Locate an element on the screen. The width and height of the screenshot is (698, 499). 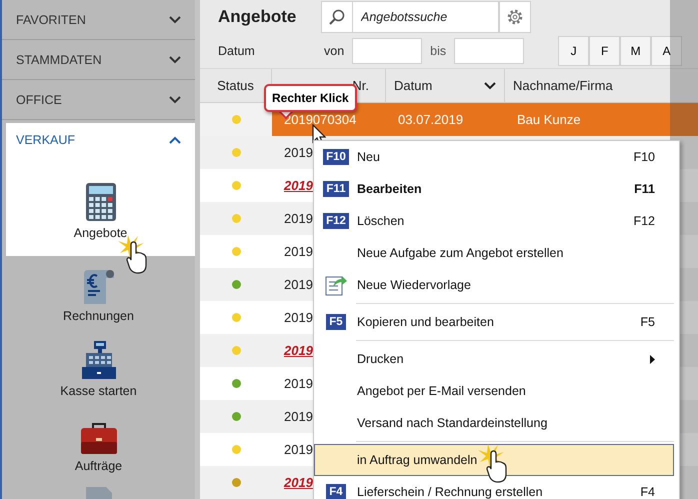
submenu-arrow-icon is located at coordinates (652, 359).